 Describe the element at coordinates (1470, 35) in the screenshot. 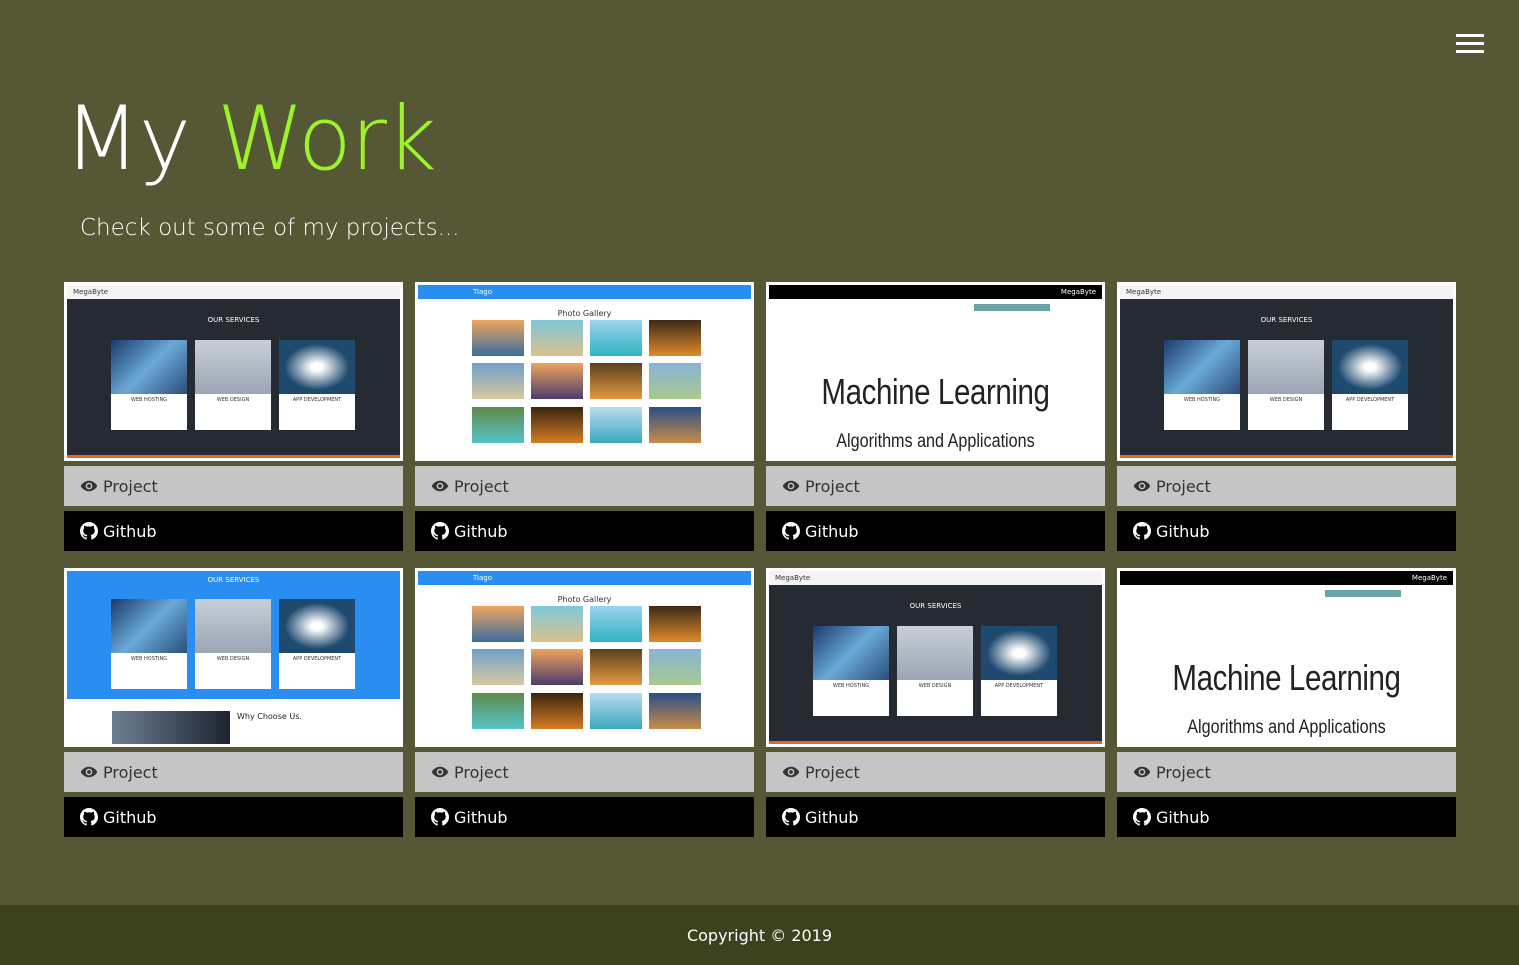

I see `hamburger-icon` at that location.